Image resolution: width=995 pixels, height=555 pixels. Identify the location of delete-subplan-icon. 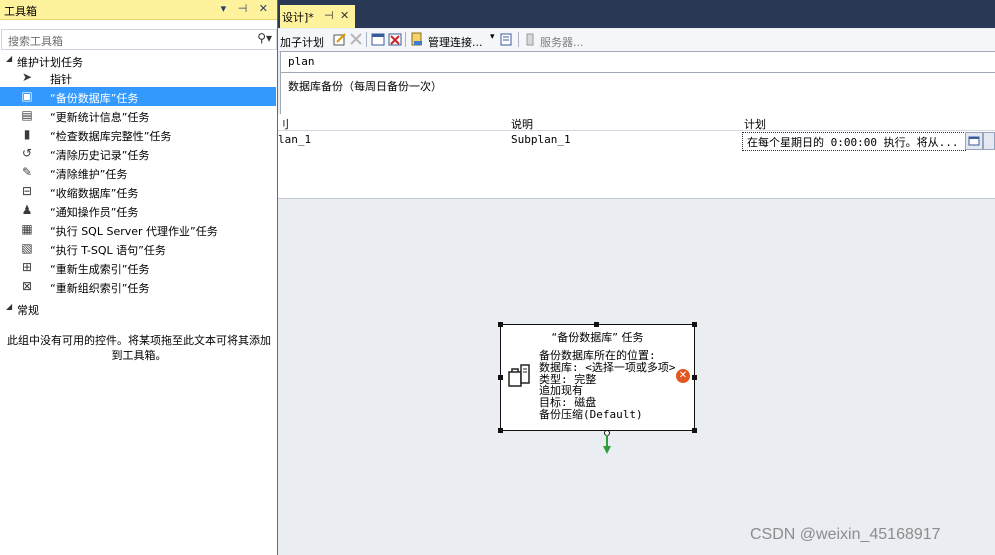
(356, 39).